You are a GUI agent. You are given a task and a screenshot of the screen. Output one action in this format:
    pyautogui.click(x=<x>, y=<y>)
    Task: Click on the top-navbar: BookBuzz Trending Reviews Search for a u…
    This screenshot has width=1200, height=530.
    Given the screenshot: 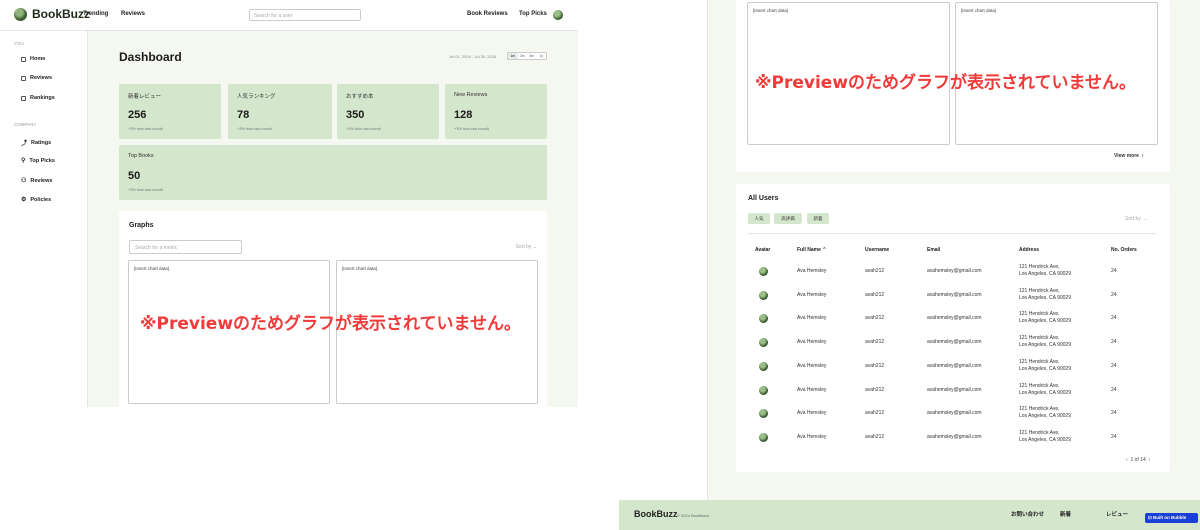 What is the action you would take?
    pyautogui.click(x=289, y=15)
    